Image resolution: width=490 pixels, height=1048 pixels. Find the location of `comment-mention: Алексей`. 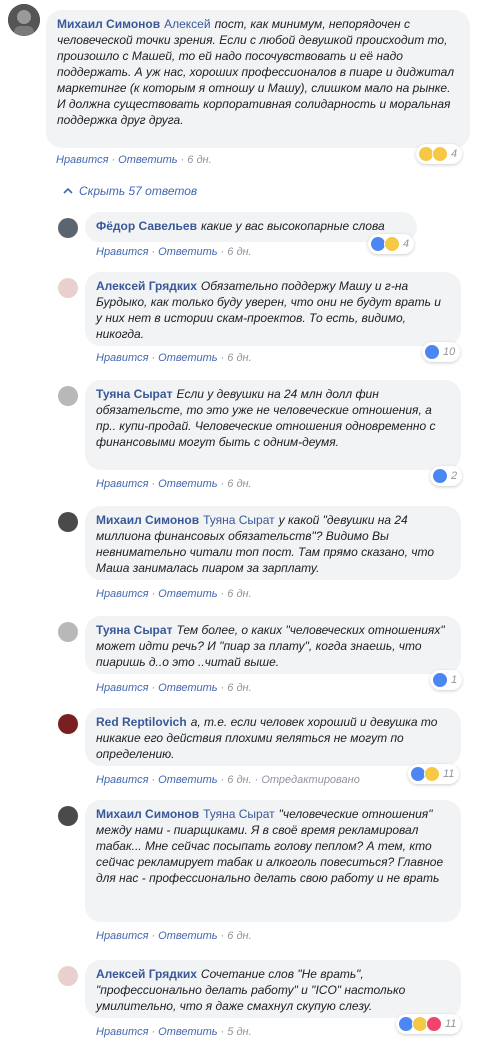

comment-mention: Алексей is located at coordinates (187, 24).